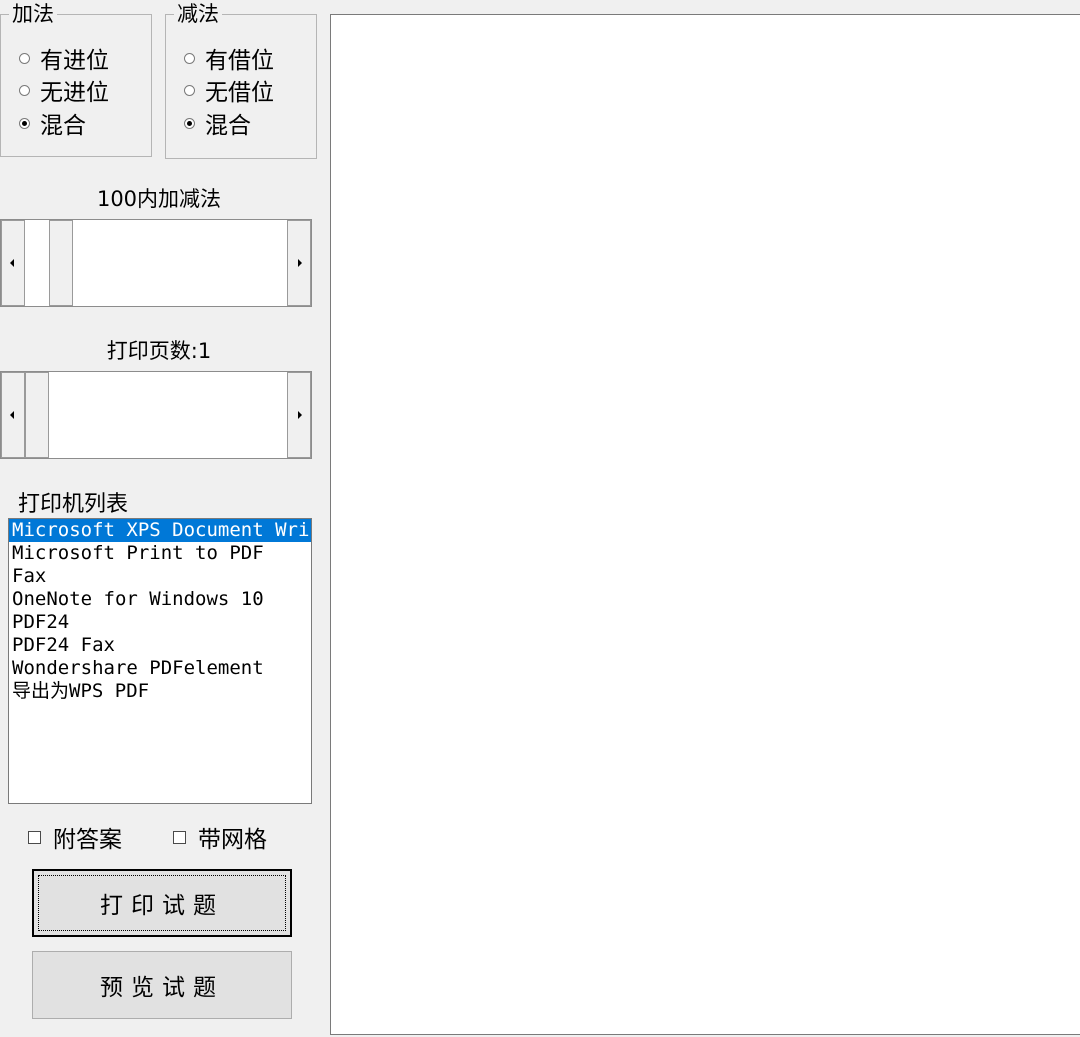  I want to click on answers-checkbox: 附答案, so click(75, 837).